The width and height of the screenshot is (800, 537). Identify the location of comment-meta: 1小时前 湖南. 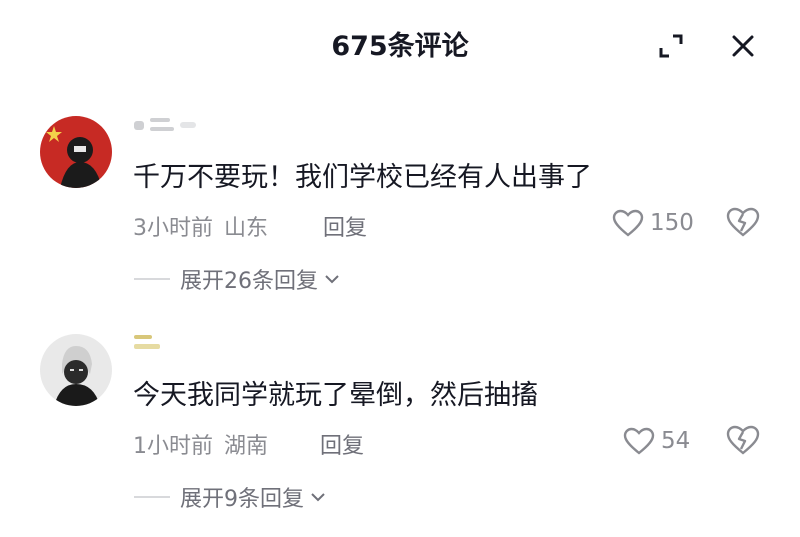
(200, 444).